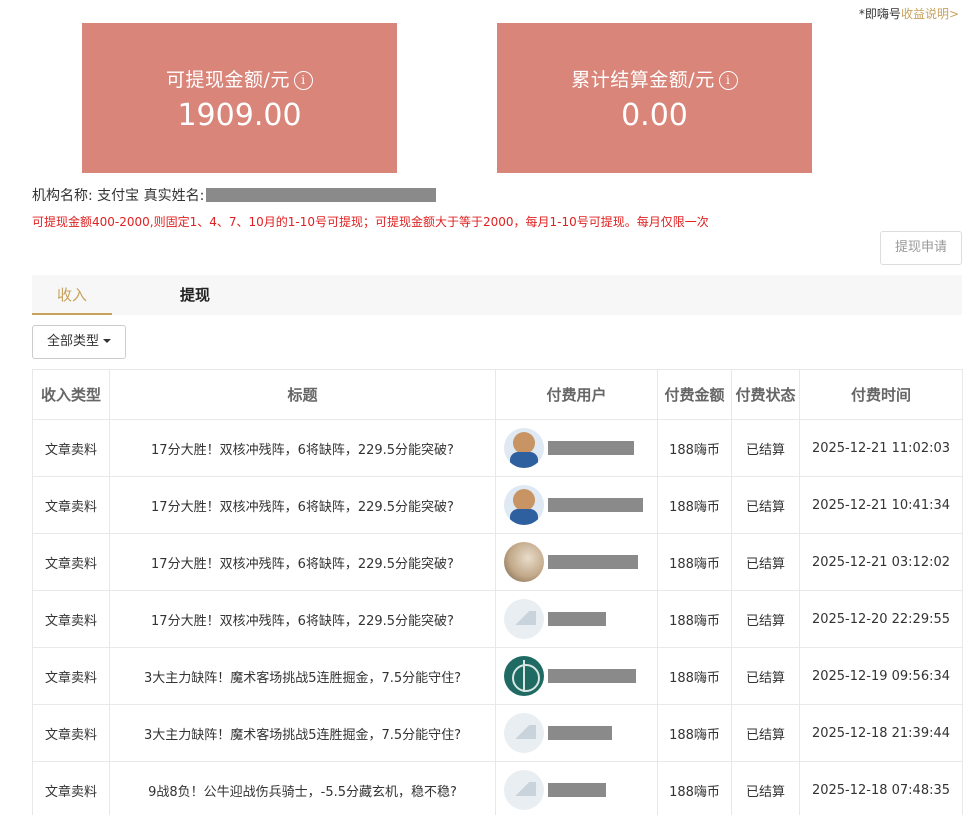 This screenshot has width=975, height=815. Describe the element at coordinates (765, 394) in the screenshot. I see `header-status: 付费状态` at that location.